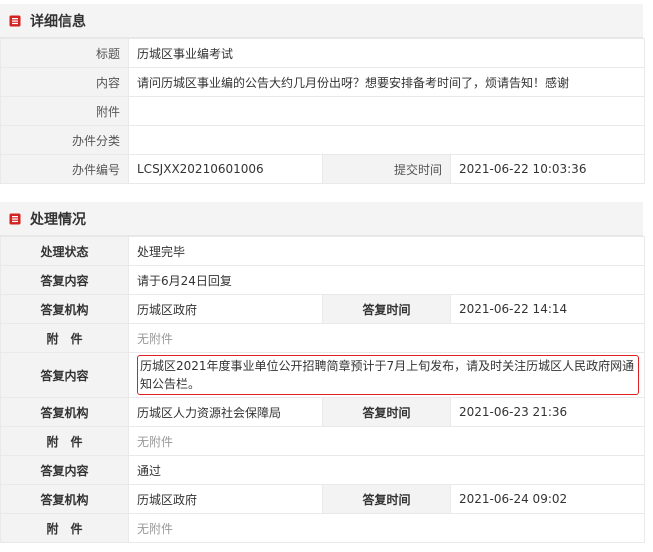  Describe the element at coordinates (547, 412) in the screenshot. I see `reply-time-value: 2021-06-23 21:36` at that location.